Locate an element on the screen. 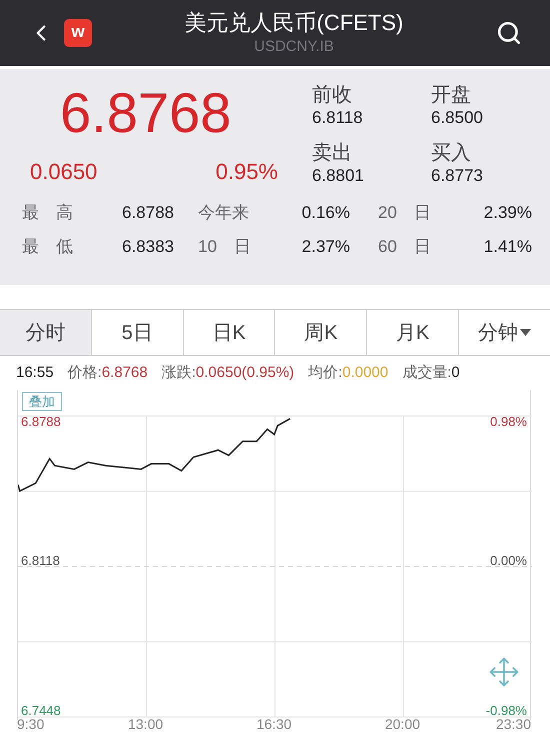 Image resolution: width=550 pixels, height=746 pixels. quote-value: 6.8118 is located at coordinates (338, 118).